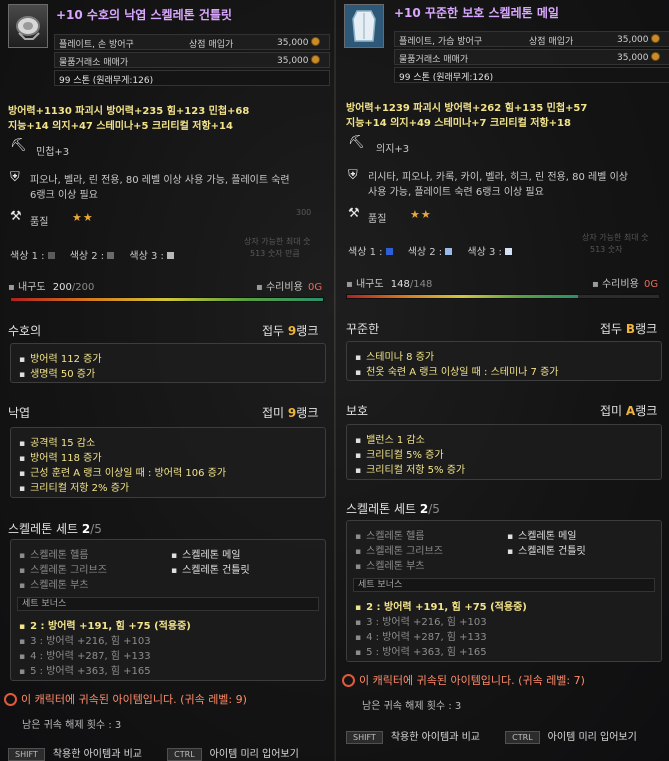 The image size is (669, 761). I want to click on prefix-rank: 접두 9랭크, so click(290, 331).